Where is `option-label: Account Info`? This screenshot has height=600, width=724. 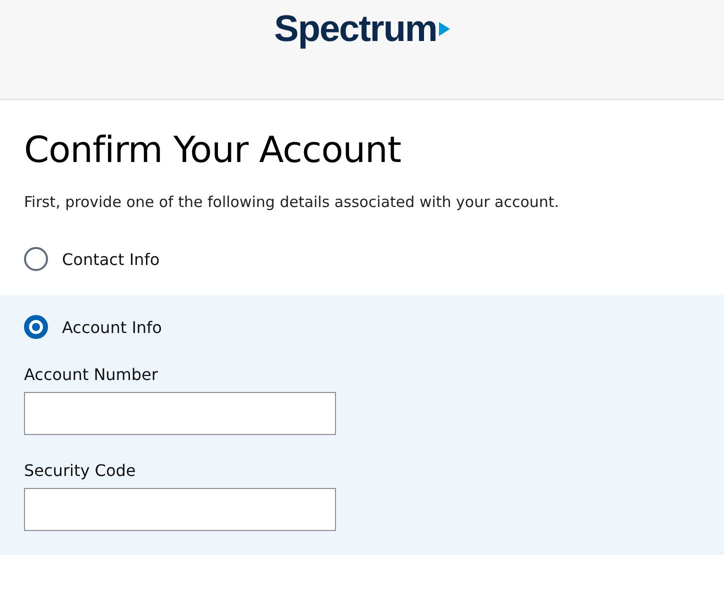 option-label: Account Info is located at coordinates (112, 327).